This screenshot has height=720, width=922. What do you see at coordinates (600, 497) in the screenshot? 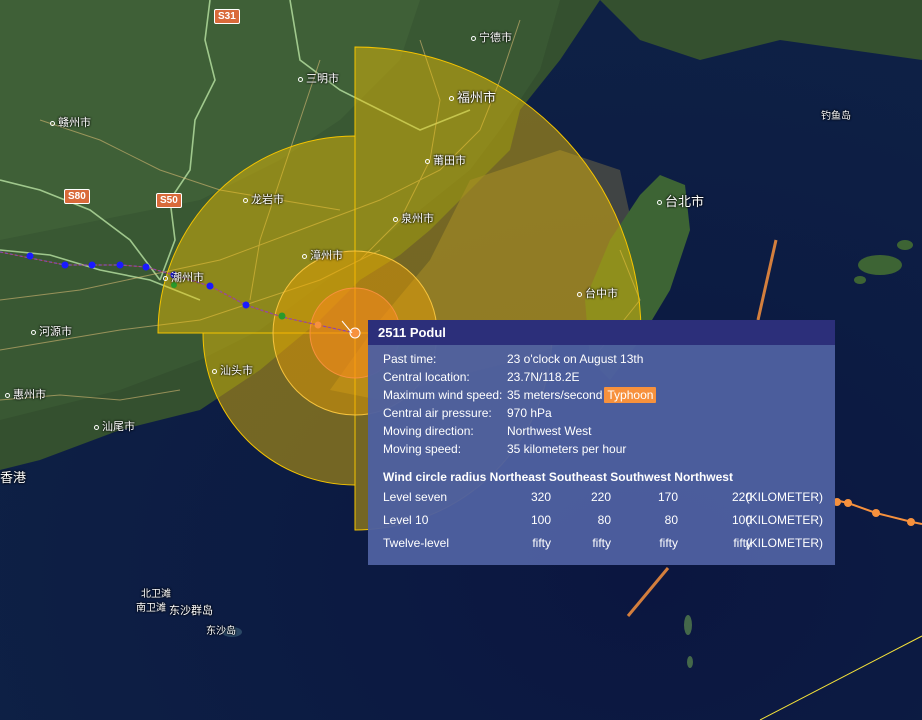
I see `wind-radius-se: 220` at bounding box center [600, 497].